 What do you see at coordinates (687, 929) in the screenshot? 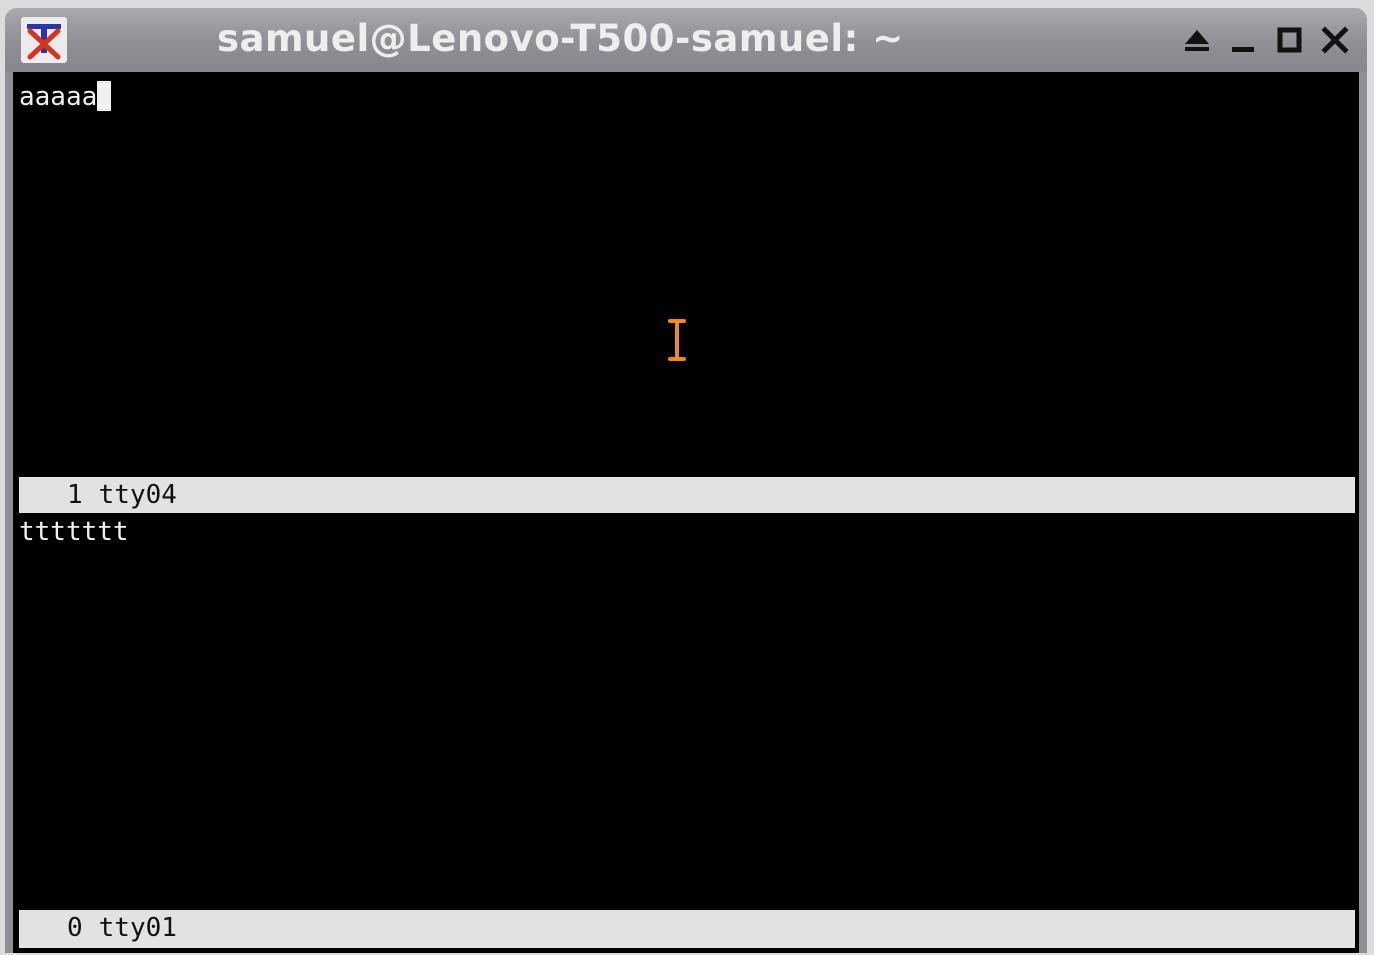
I see `bottom-pane-statusbar: 0 tty01` at bounding box center [687, 929].